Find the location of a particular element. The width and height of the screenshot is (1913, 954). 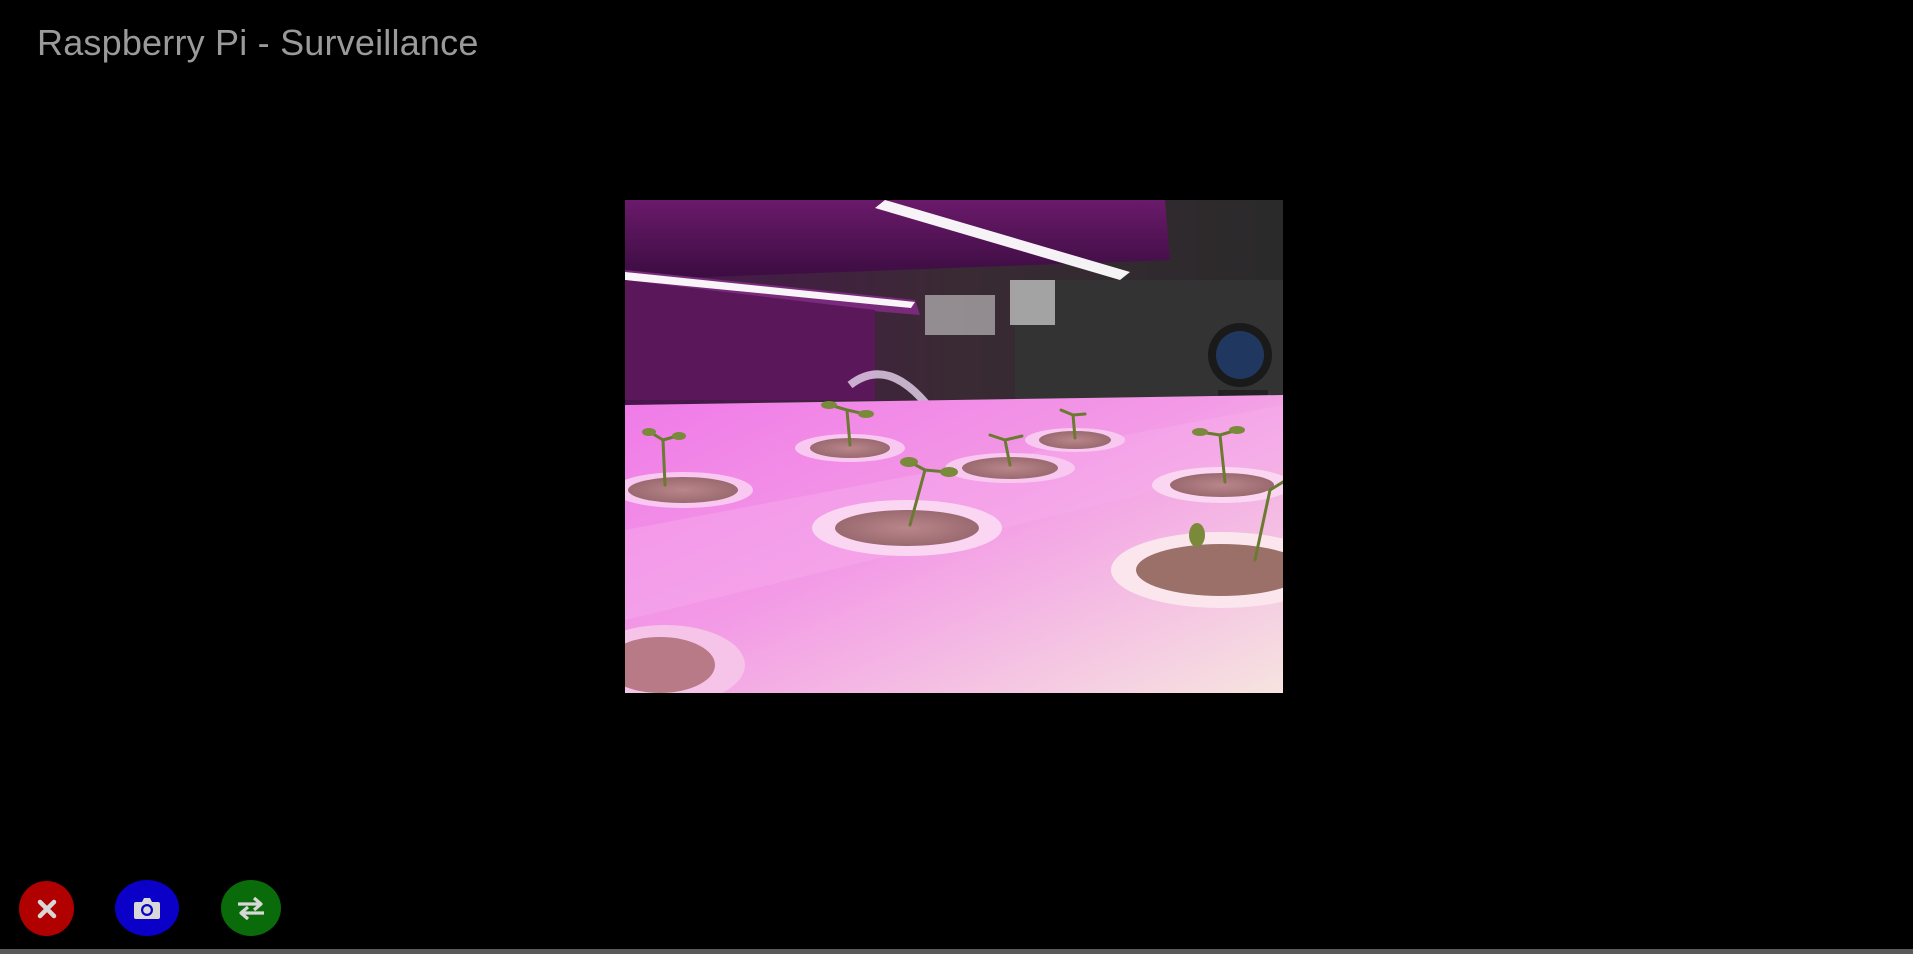

stop-button is located at coordinates (46, 908).